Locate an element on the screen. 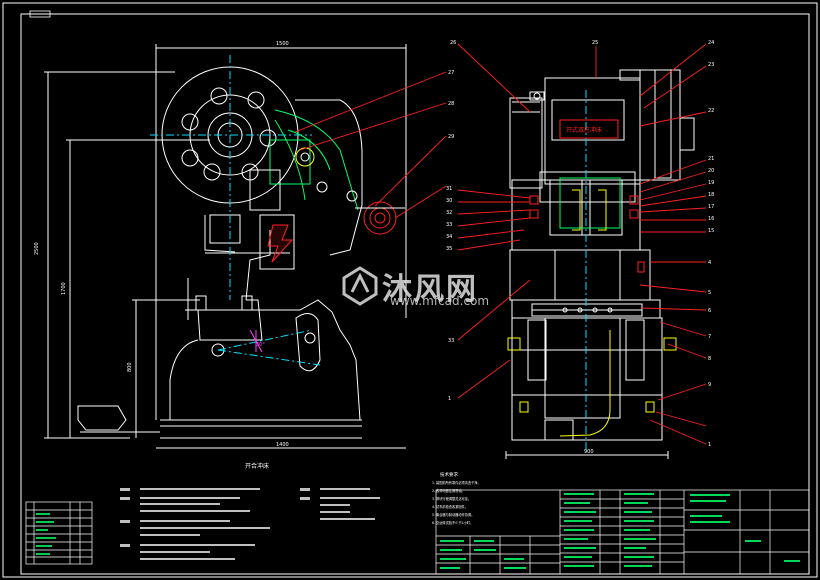 The width and height of the screenshot is (820, 580). balloon-33: 33 is located at coordinates (449, 225).